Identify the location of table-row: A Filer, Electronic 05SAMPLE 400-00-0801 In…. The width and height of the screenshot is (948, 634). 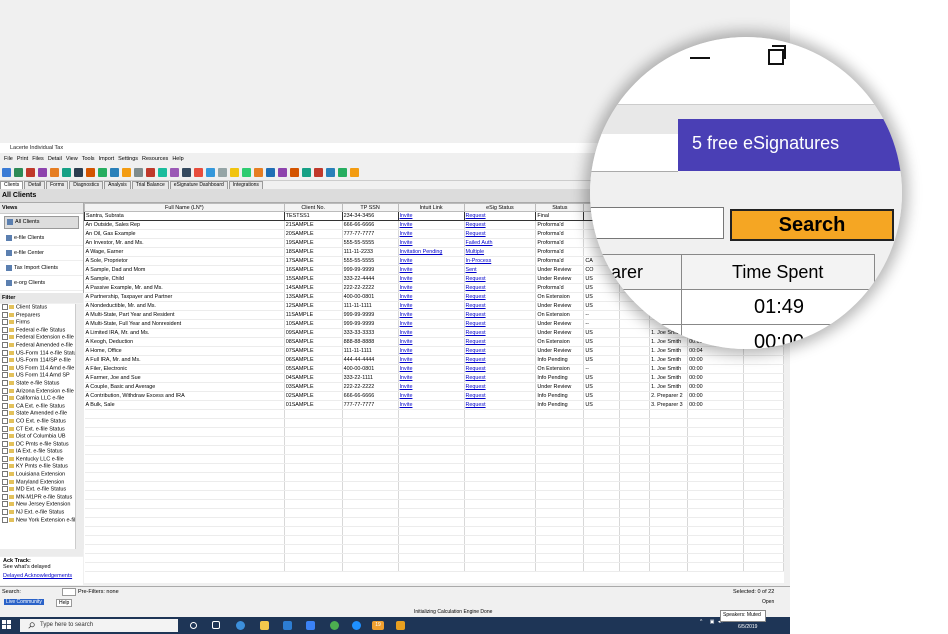
(434, 369).